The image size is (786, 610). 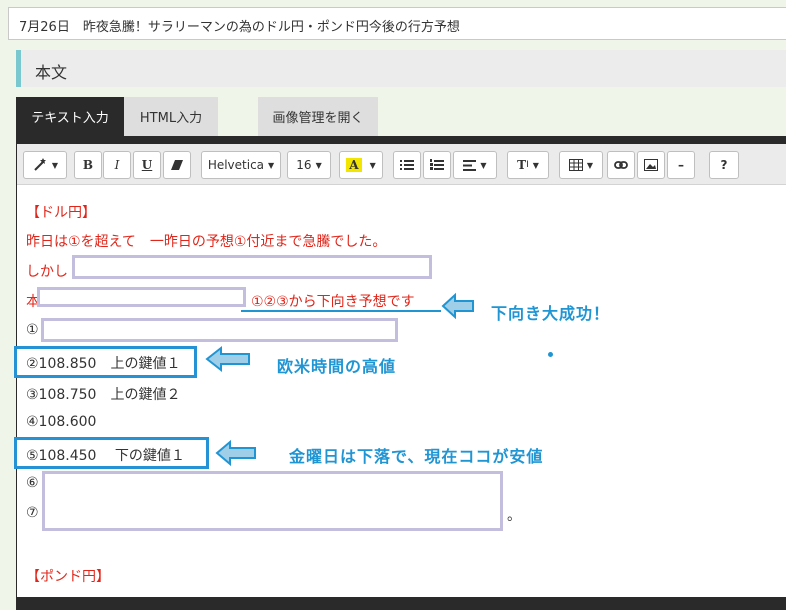 I want to click on section-heading: 本文, so click(x=401, y=68).